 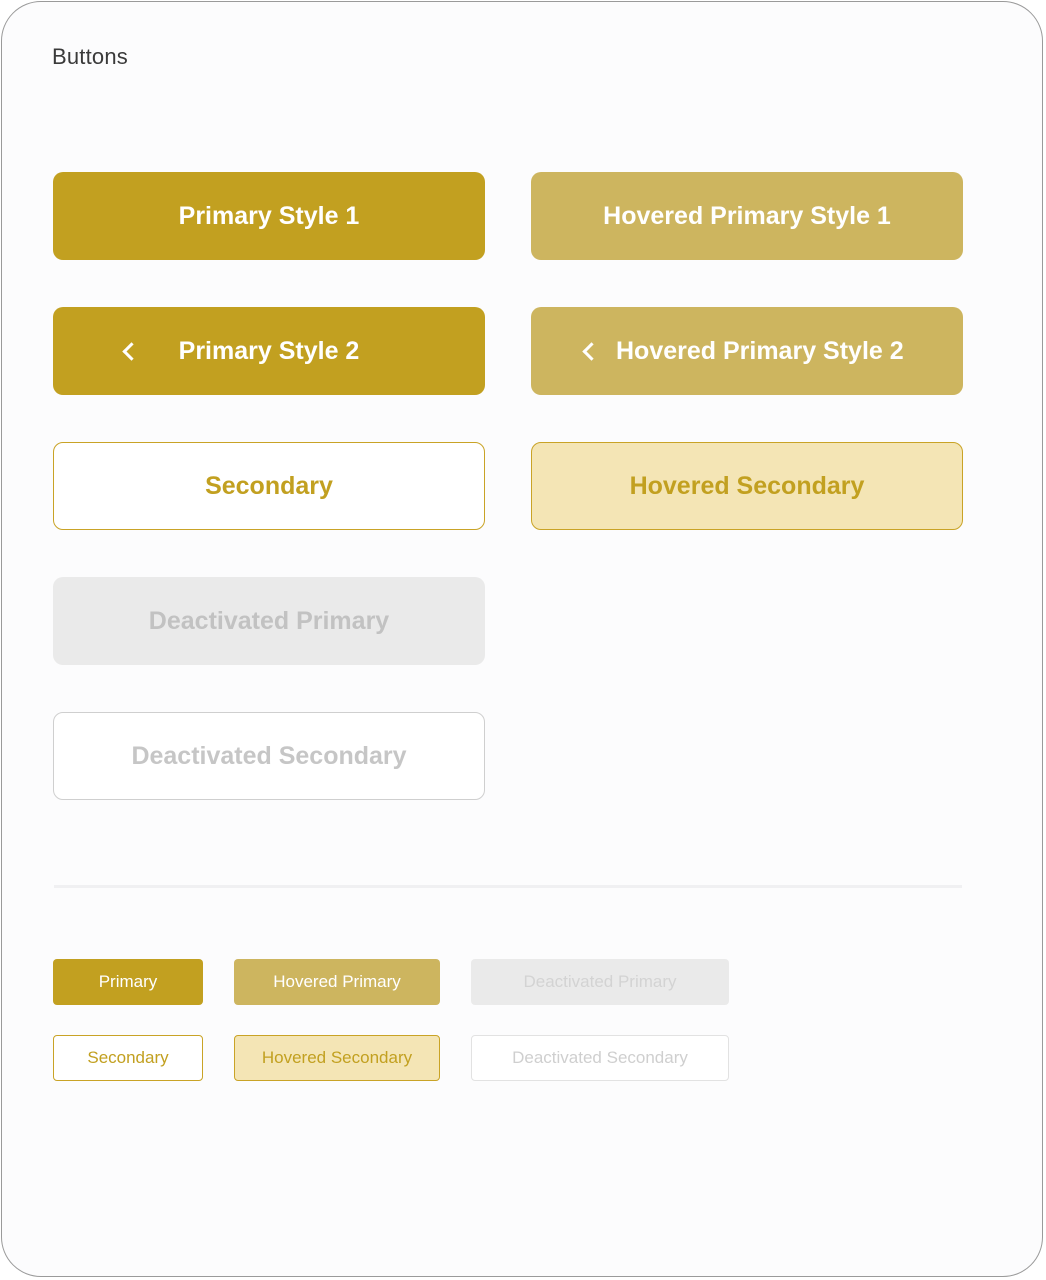 I want to click on small-secondary-button: Secondary, so click(x=128, y=1058).